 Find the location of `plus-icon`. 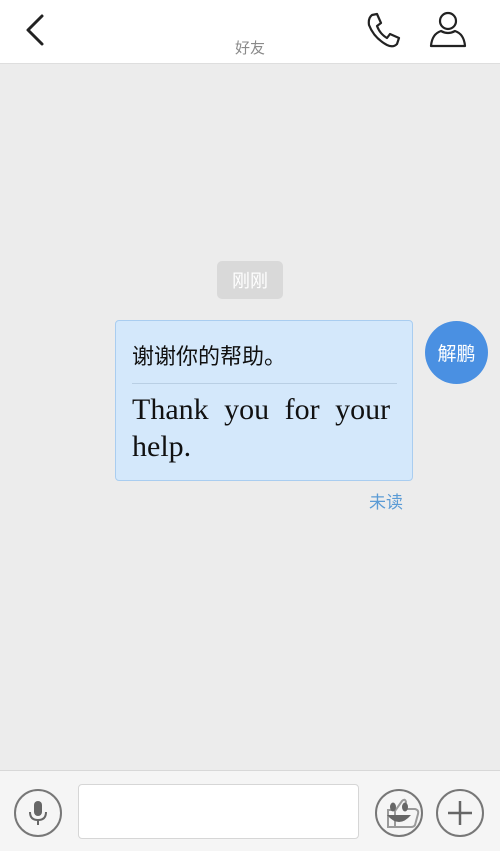

plus-icon is located at coordinates (460, 813).